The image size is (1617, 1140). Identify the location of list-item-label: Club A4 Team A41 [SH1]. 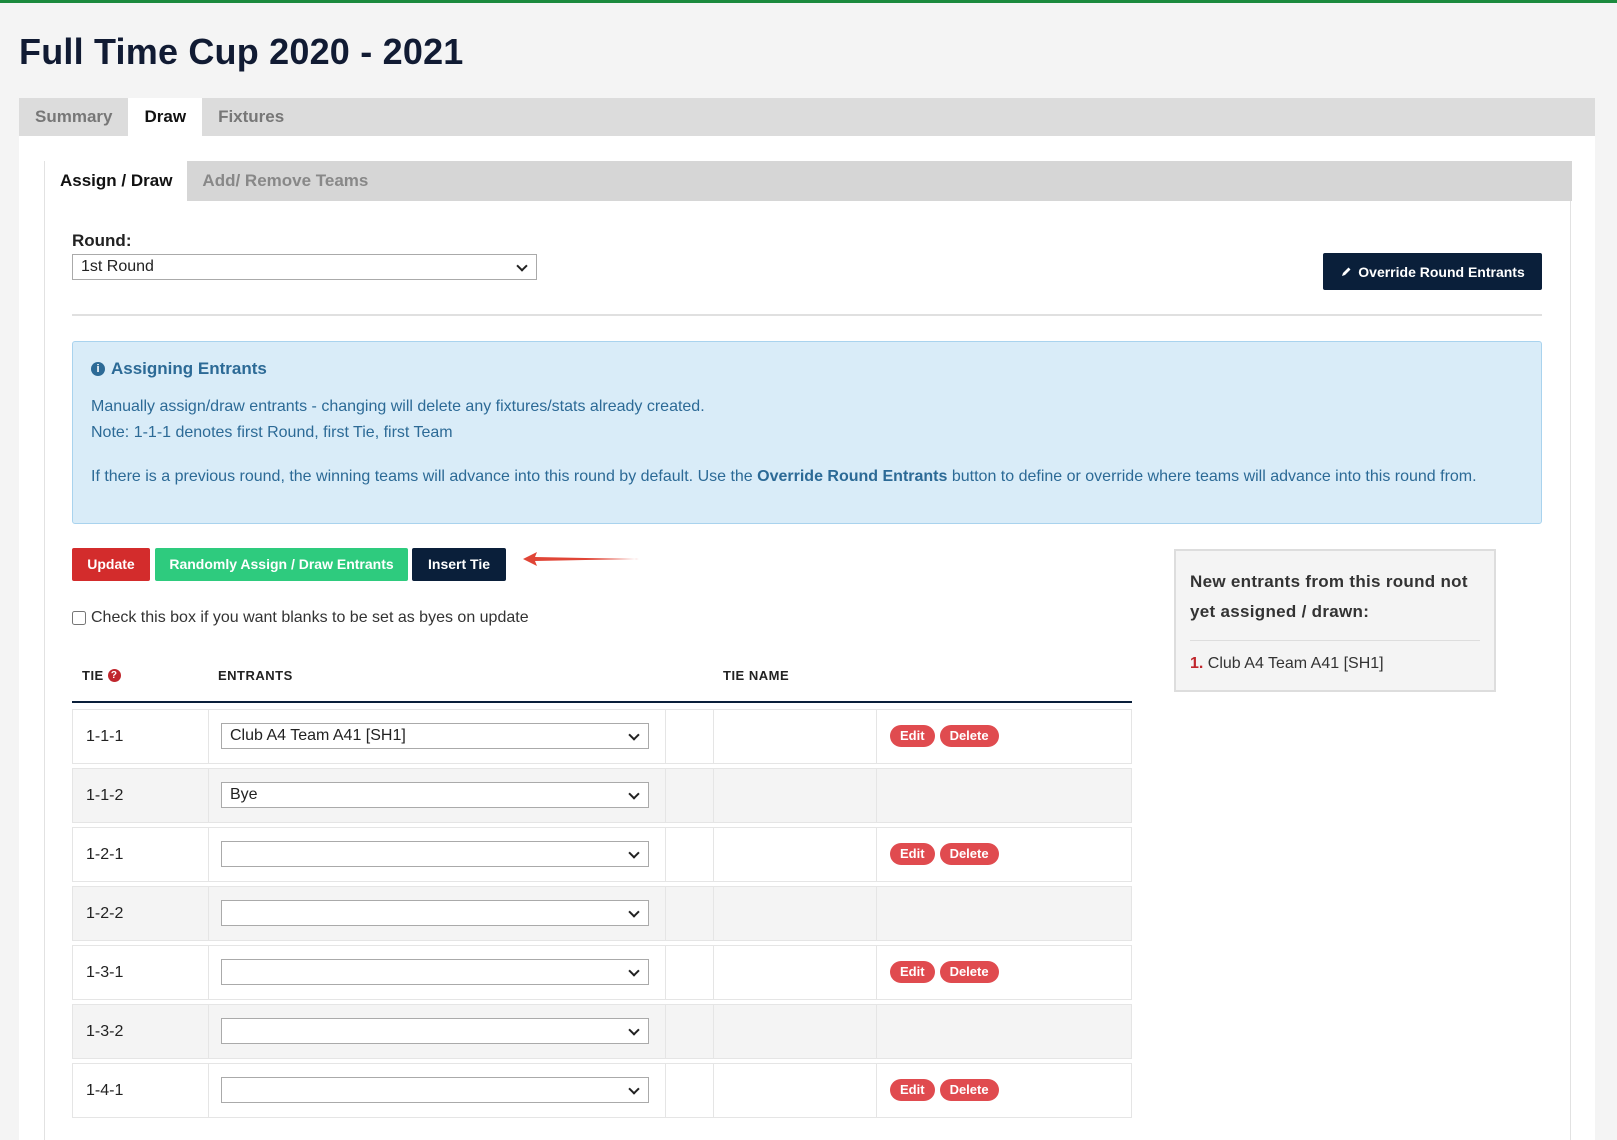
(1295, 663).